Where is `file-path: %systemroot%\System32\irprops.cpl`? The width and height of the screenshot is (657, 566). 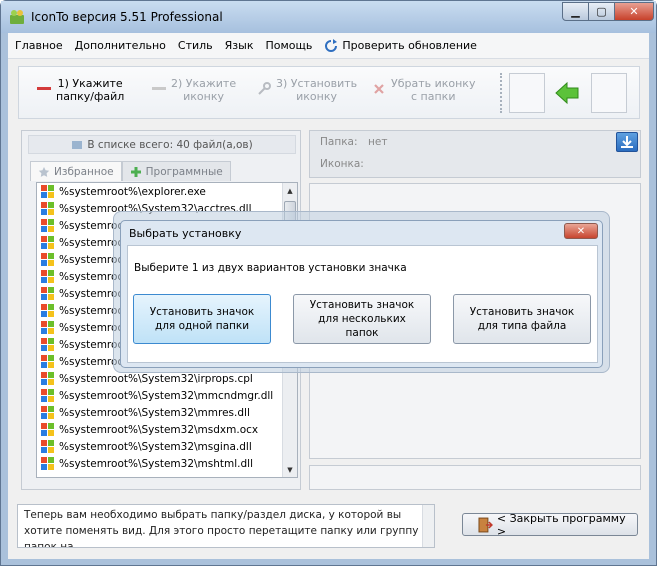
file-path: %systemroot%\System32\irprops.cpl is located at coordinates (156, 378).